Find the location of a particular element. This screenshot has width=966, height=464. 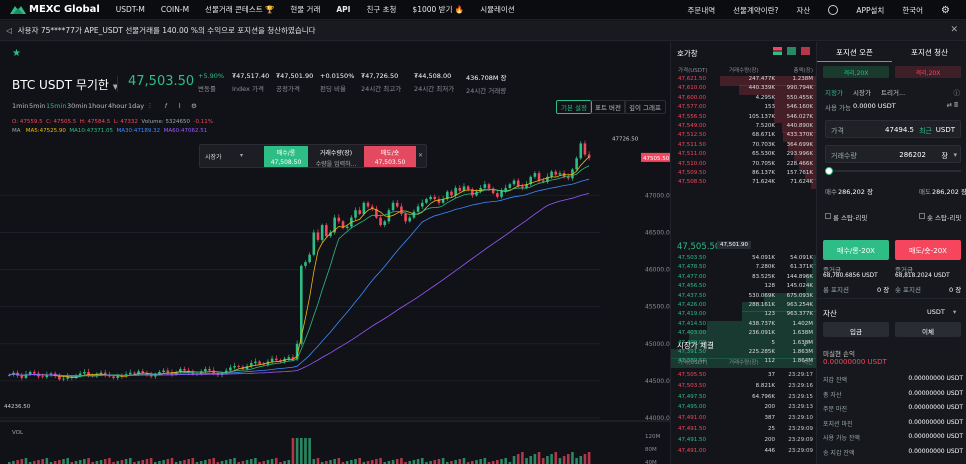

bid-row: 47,503.50 54.091K 54.091K is located at coordinates (744, 260).